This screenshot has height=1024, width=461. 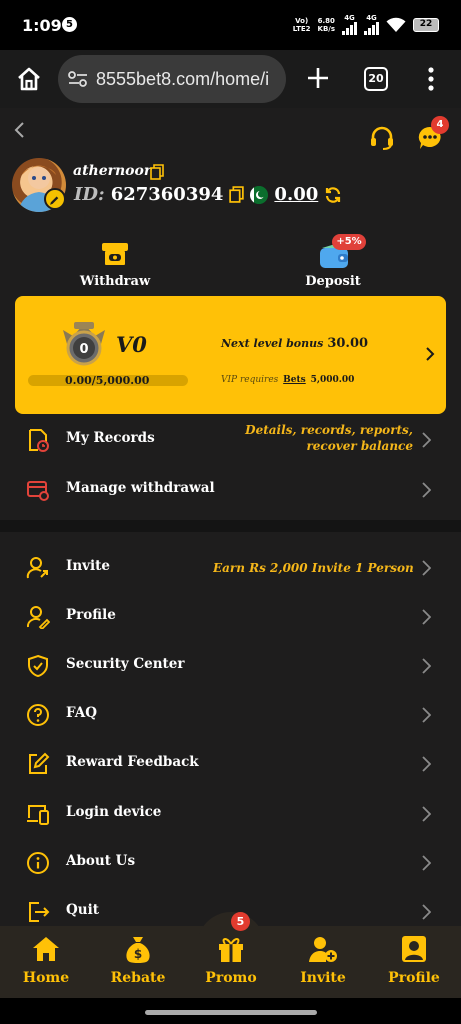 I want to click on login-device-row: Login device, so click(x=230, y=814).